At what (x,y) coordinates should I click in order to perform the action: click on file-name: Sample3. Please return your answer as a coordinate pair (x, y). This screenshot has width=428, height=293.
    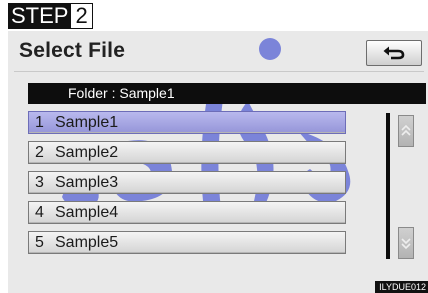
    Looking at the image, I should click on (87, 182).